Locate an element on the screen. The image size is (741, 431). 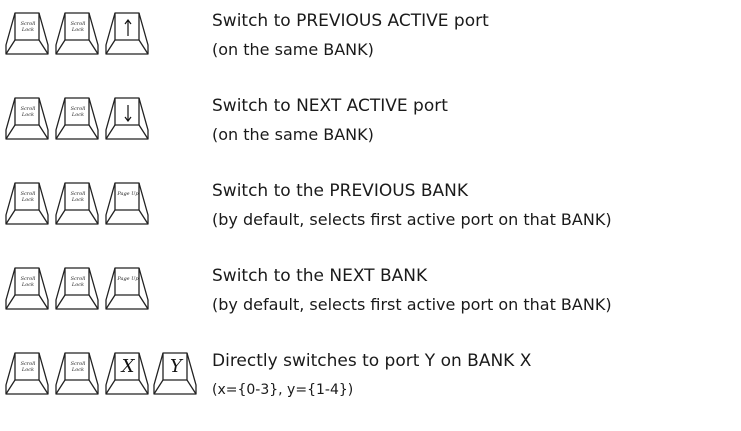
arrow-down-key is located at coordinates (127, 118).